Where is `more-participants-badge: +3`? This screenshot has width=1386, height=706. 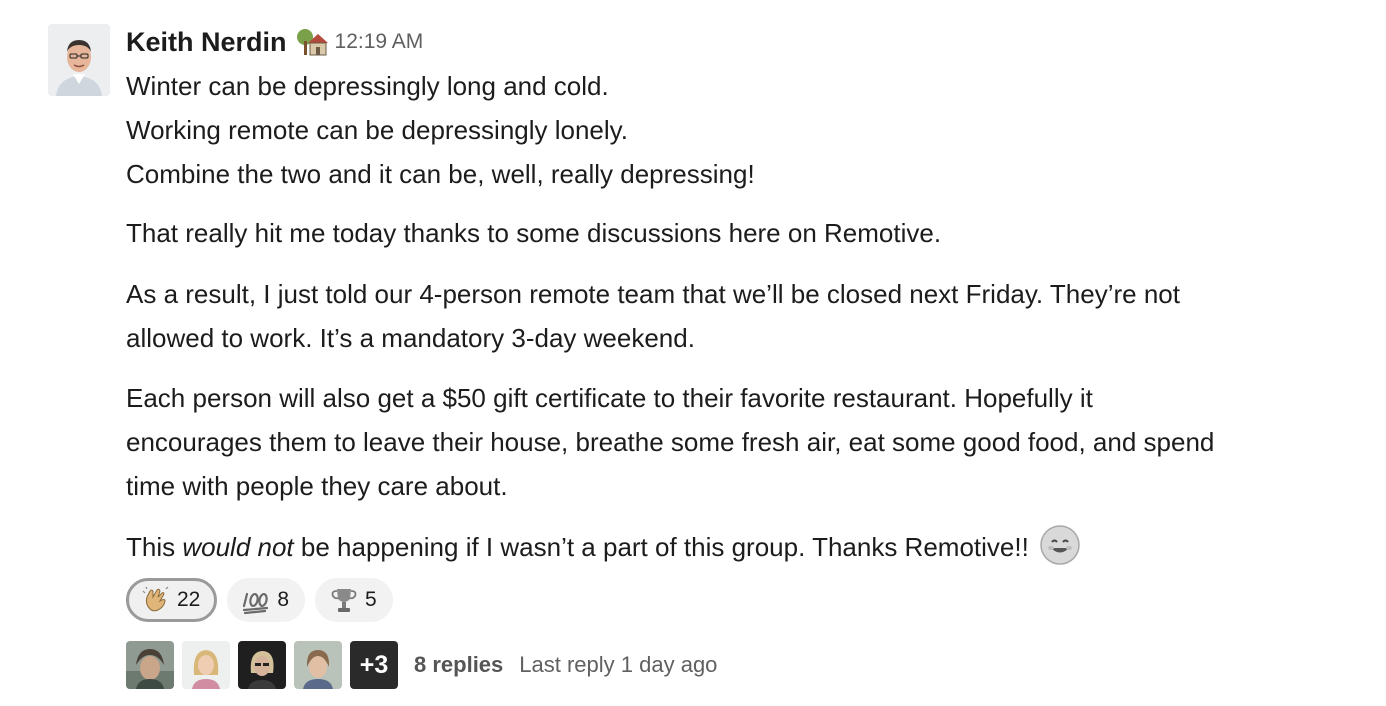 more-participants-badge: +3 is located at coordinates (374, 665).